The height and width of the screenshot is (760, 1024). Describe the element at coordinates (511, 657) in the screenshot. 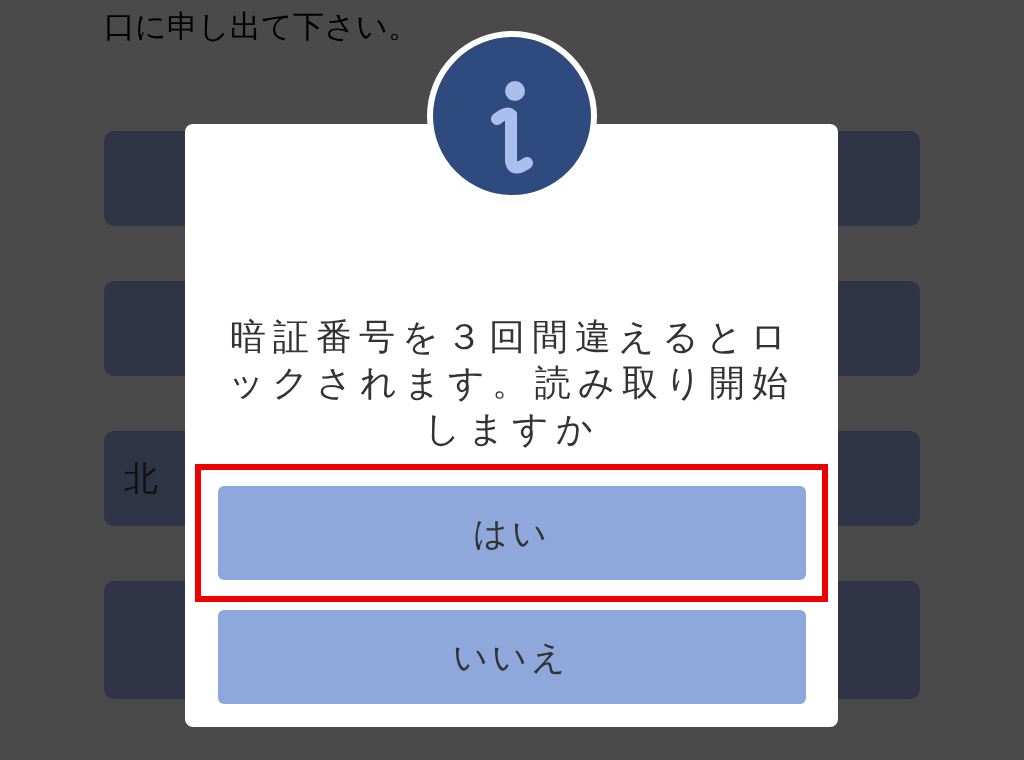

I see `dialog-button: いいえ` at that location.